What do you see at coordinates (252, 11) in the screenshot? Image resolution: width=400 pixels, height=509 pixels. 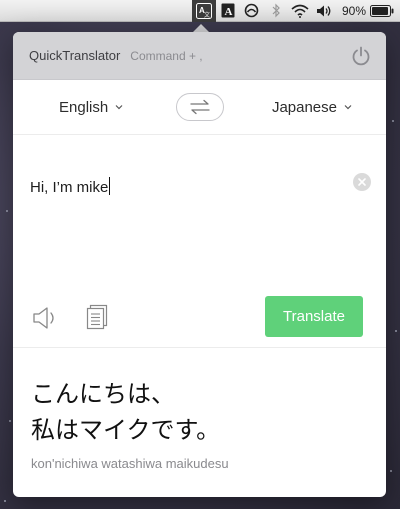 I see `circle-arrow-icon` at bounding box center [252, 11].